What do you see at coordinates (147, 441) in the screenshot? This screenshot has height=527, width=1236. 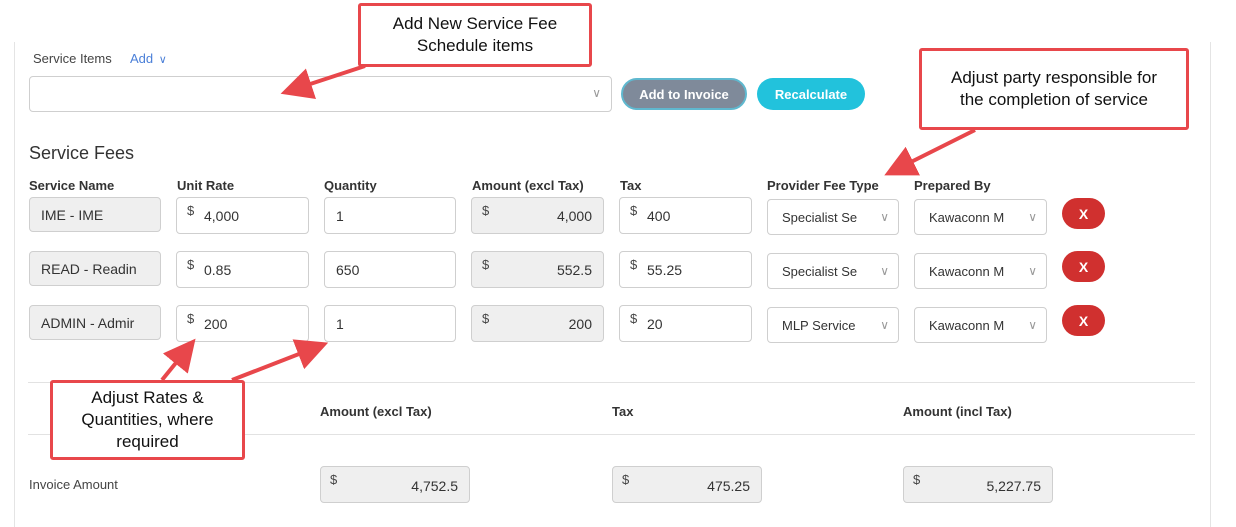 I see `callout-line: required` at bounding box center [147, 441].